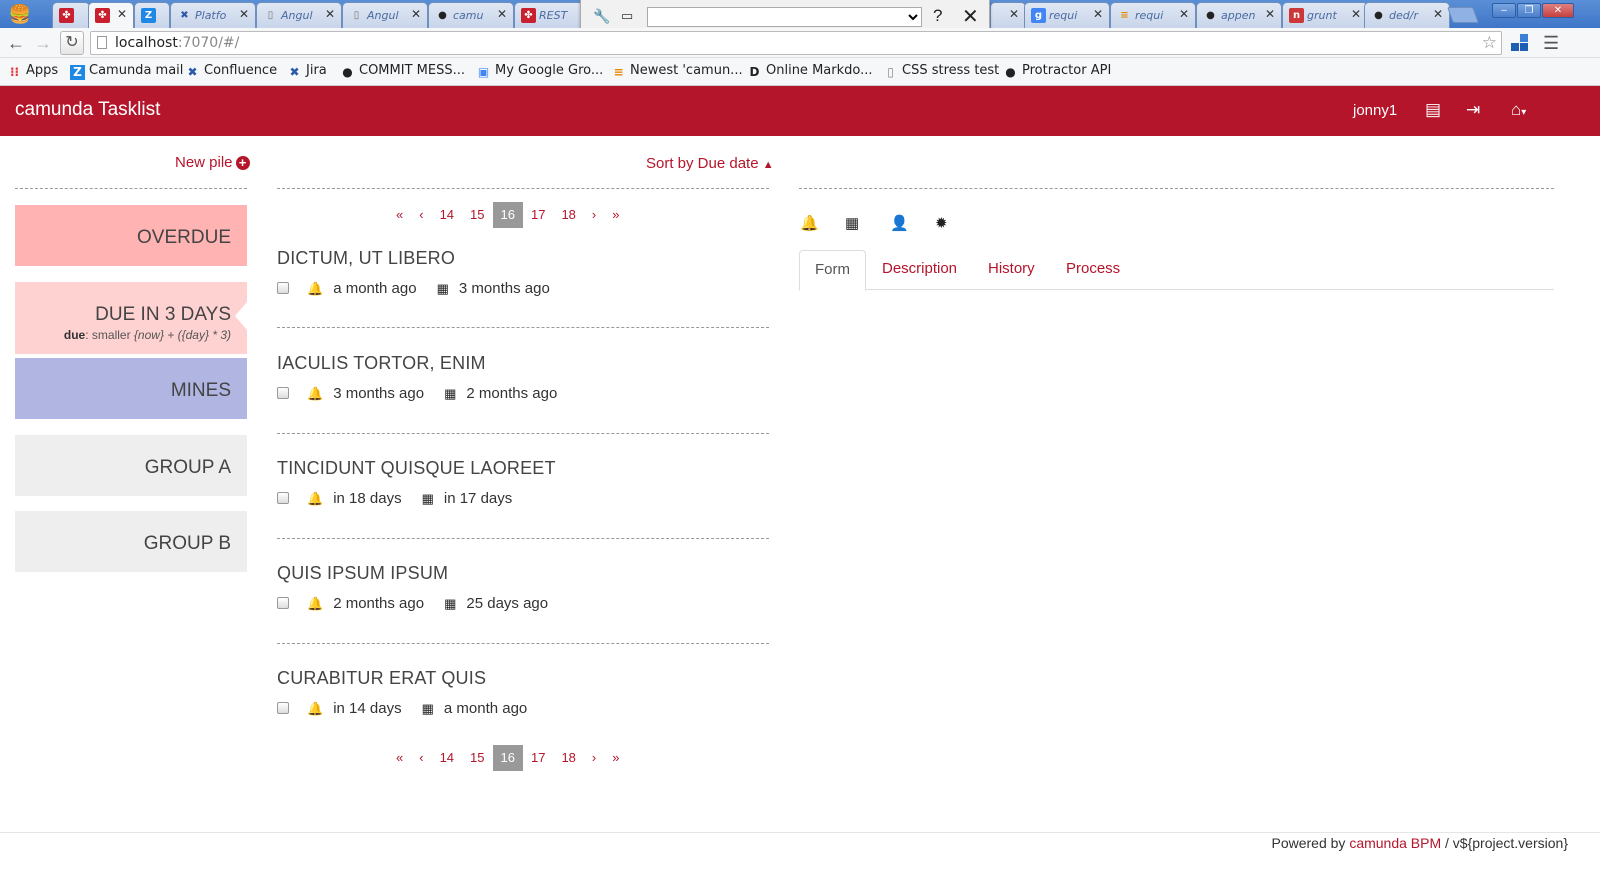 The width and height of the screenshot is (1600, 873). What do you see at coordinates (1153, 15) in the screenshot?
I see `browser-tab: ≡ requi ✕` at bounding box center [1153, 15].